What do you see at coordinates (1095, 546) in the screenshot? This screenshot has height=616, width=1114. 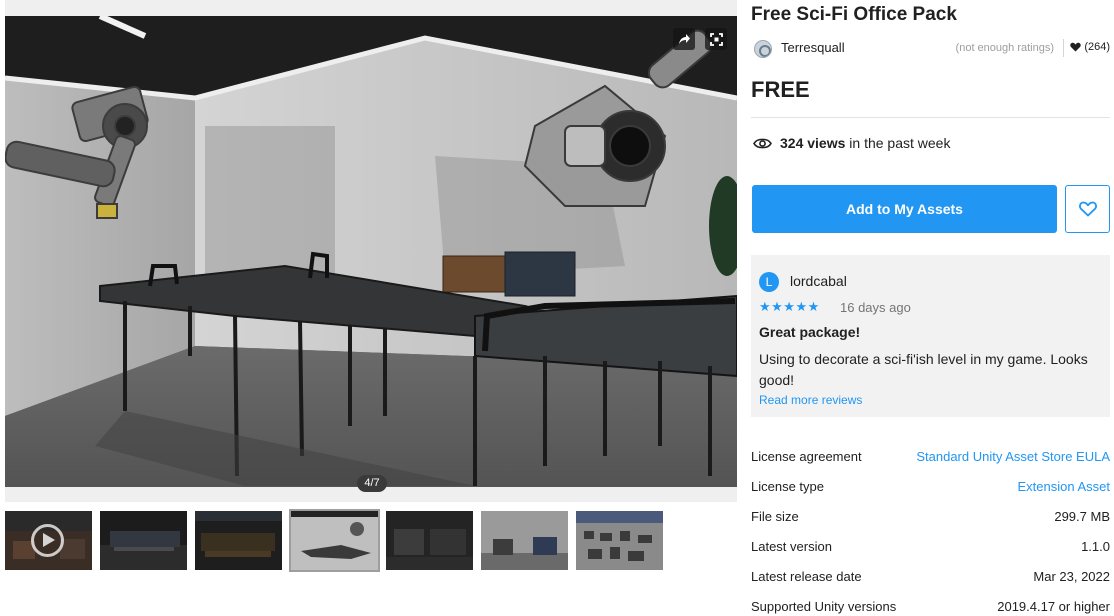 I see `detail-value: 1.1.0` at bounding box center [1095, 546].